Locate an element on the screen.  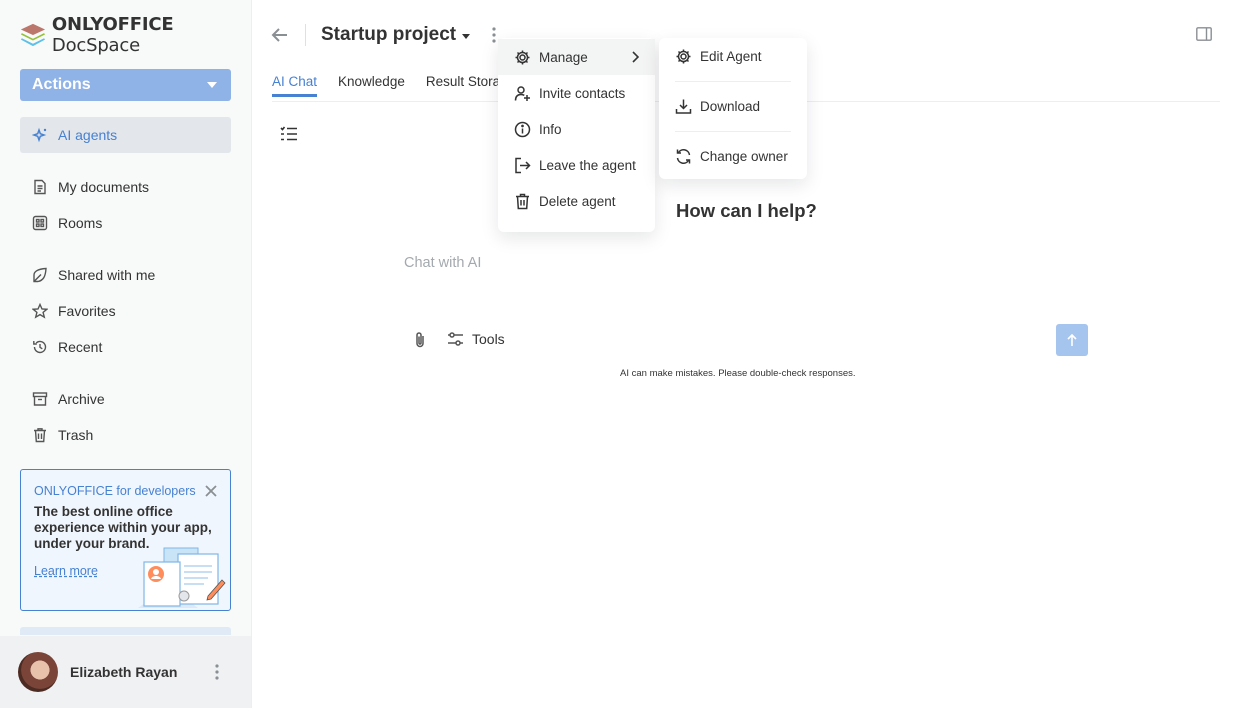
ai-sparkle-icon is located at coordinates (40, 135).